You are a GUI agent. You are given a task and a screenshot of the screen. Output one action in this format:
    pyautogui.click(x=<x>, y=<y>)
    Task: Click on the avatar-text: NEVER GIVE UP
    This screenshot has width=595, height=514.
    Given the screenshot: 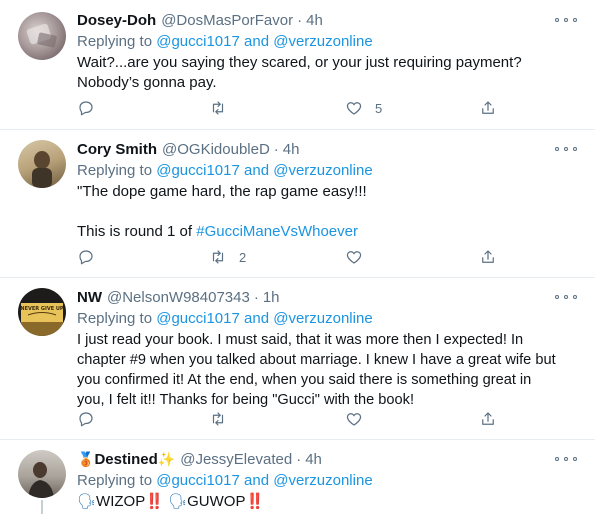 What is the action you would take?
    pyautogui.click(x=42, y=309)
    